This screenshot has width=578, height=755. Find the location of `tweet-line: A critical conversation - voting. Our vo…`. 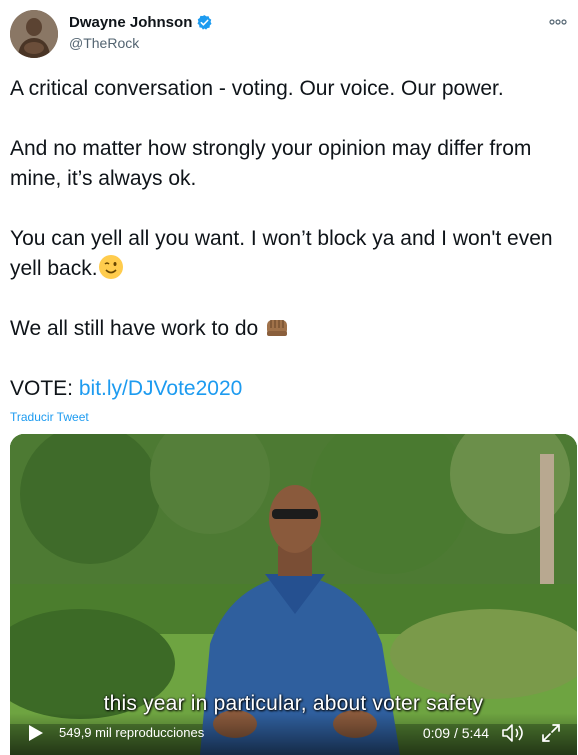

tweet-line: A critical conversation - voting. Our vo… is located at coordinates (257, 88).